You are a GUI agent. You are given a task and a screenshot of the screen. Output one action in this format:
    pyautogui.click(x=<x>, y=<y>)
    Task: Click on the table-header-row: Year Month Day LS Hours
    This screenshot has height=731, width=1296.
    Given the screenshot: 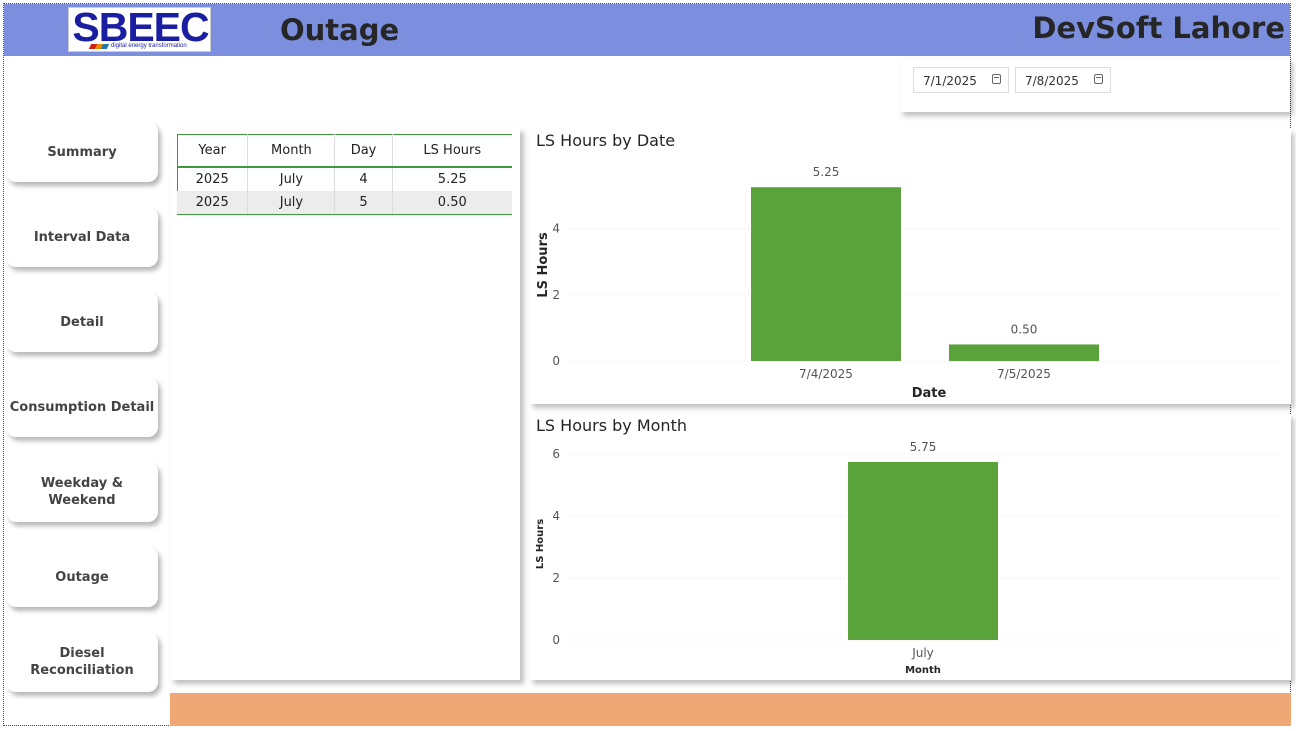 What is the action you would take?
    pyautogui.click(x=344, y=151)
    